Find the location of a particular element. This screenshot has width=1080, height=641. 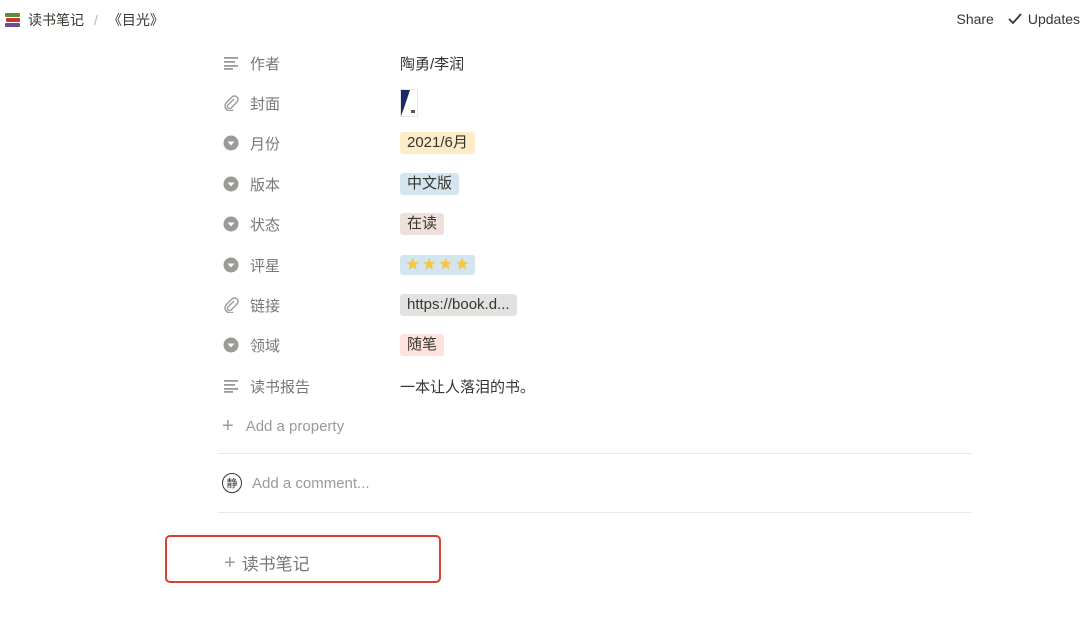

property-label: 月份 is located at coordinates (265, 144).